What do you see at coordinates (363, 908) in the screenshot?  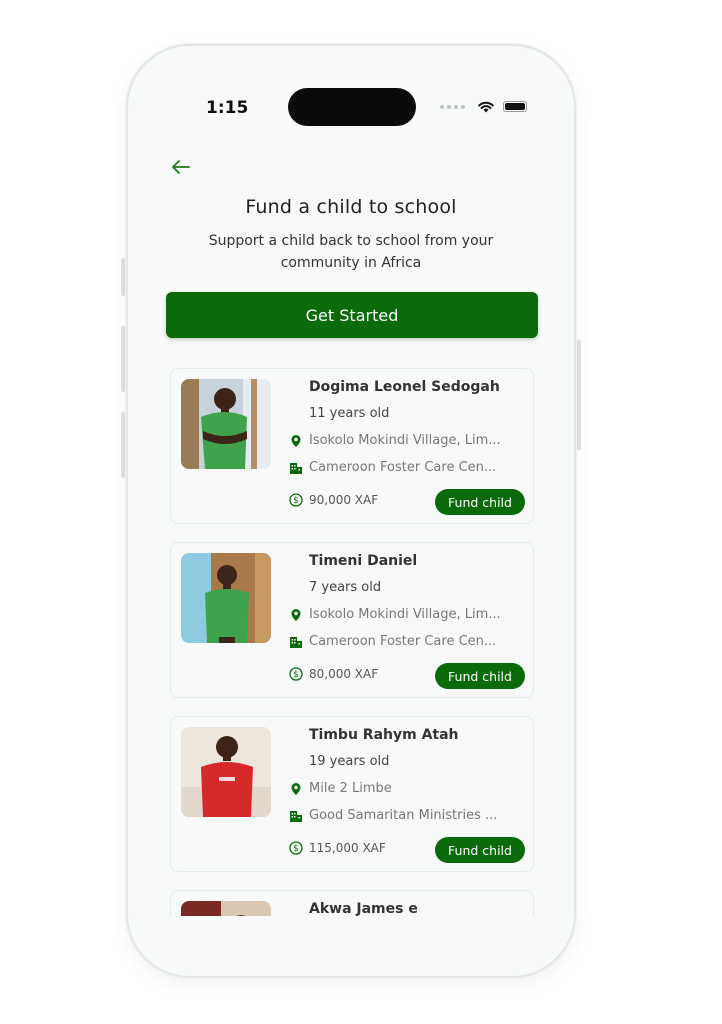 I see `child-name: Akwa James e` at bounding box center [363, 908].